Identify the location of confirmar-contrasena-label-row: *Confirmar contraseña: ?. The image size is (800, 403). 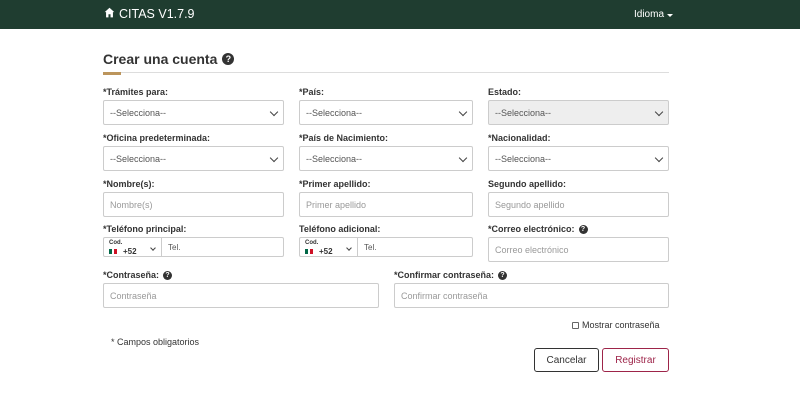
(451, 275).